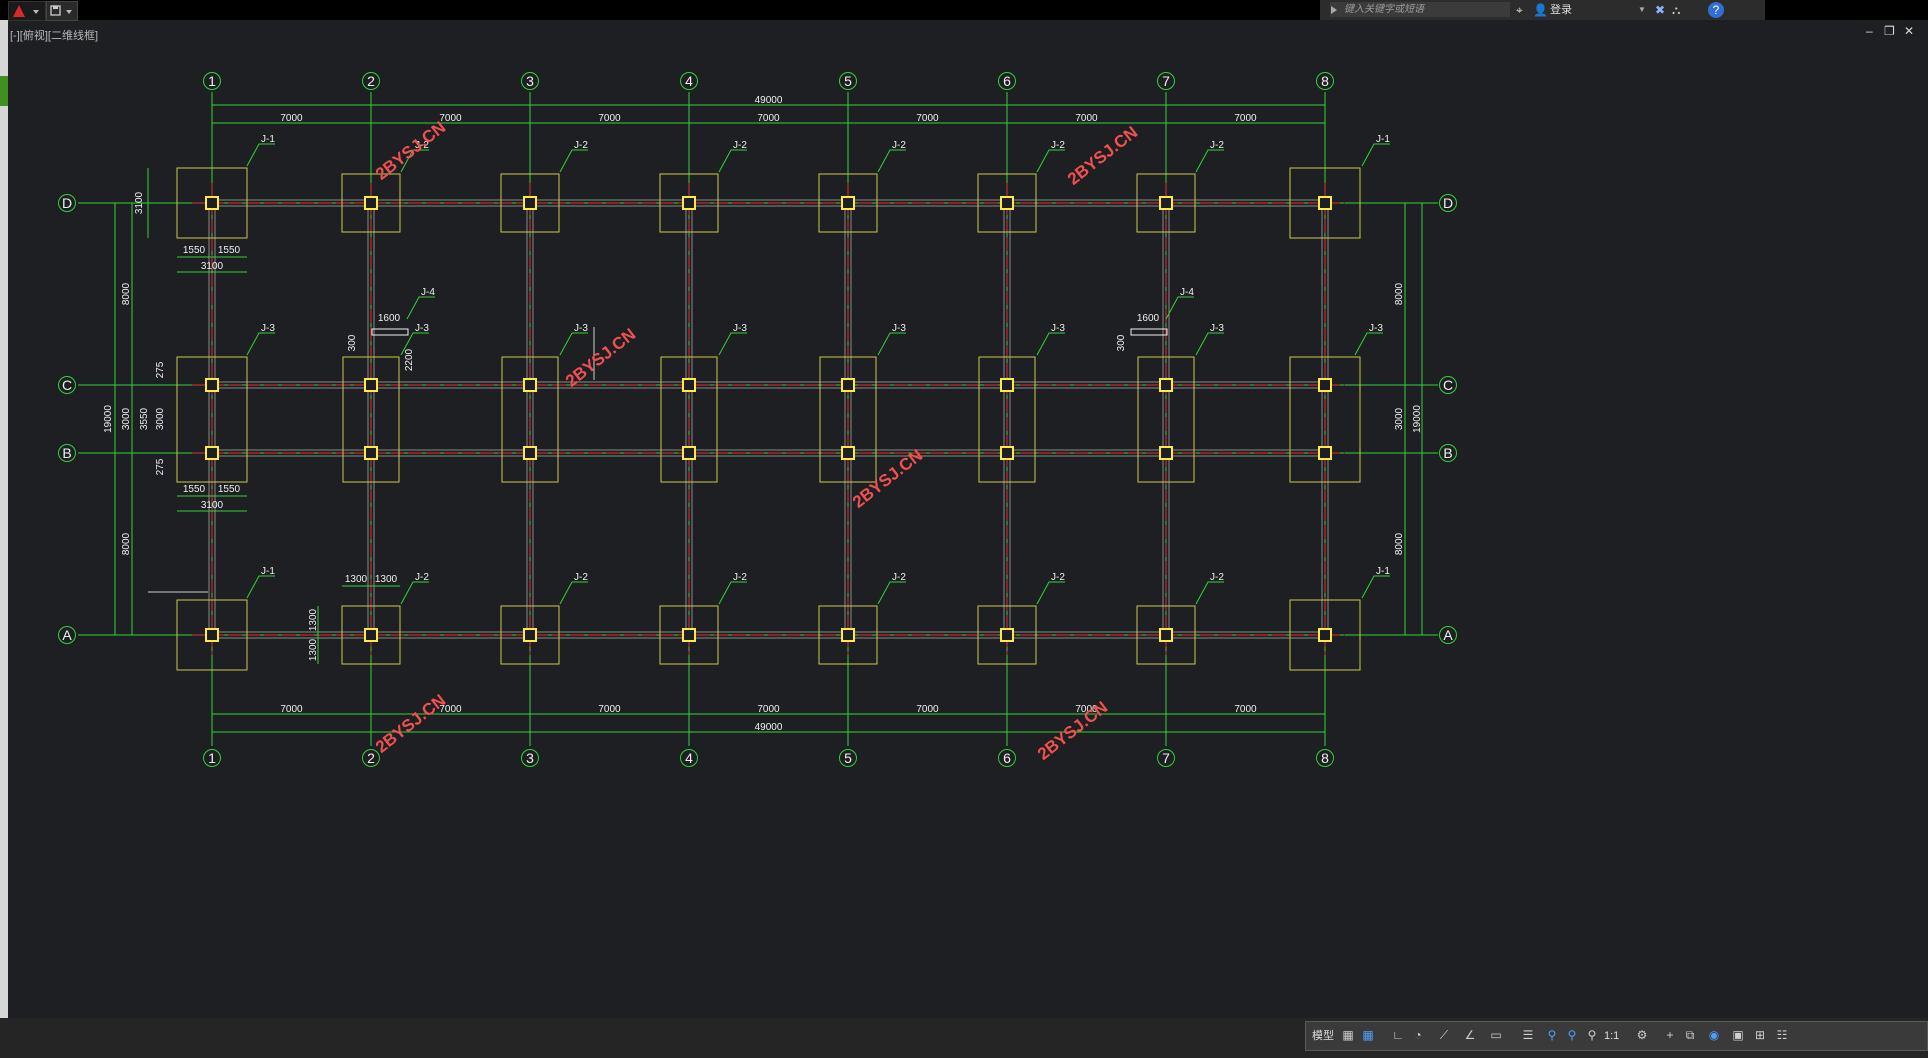  Describe the element at coordinates (27, 11) in the screenshot. I see `application-menu-button` at that location.